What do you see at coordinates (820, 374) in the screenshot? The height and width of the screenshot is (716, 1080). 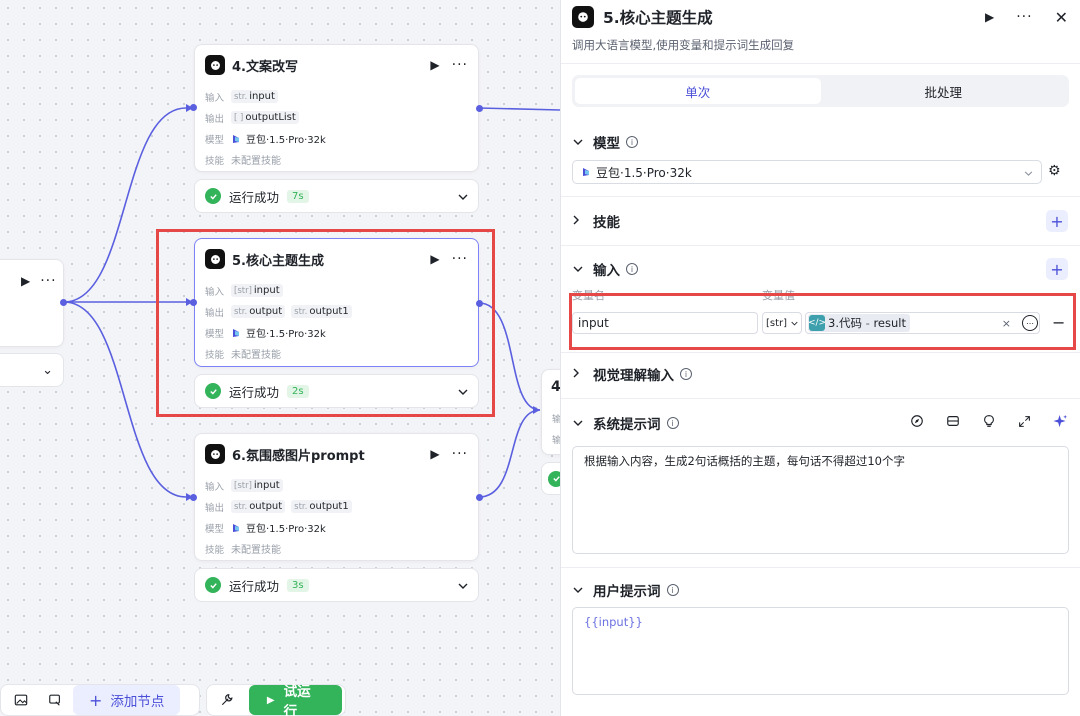 I see `vision-section-header: 视觉理解输入 i` at bounding box center [820, 374].